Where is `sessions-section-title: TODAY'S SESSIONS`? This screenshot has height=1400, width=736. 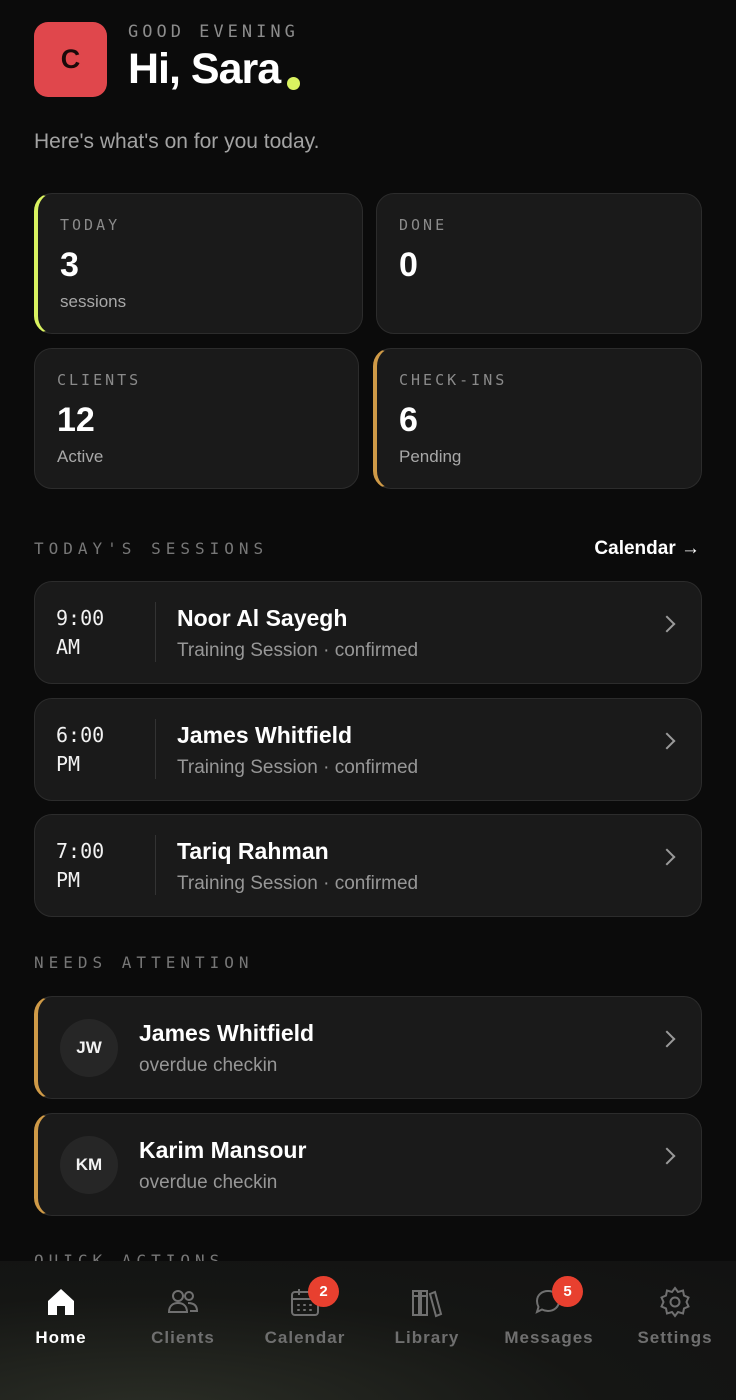 sessions-section-title: TODAY'S SESSIONS is located at coordinates (151, 548).